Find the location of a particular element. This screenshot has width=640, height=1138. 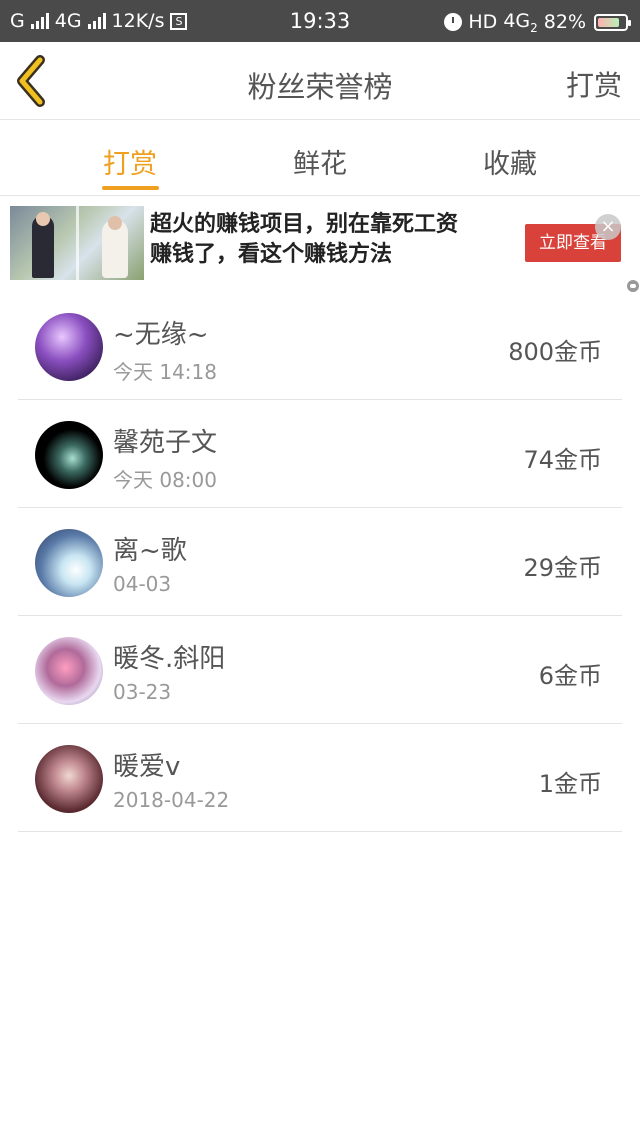

tab-bar: 打赏 鲜花 收藏 is located at coordinates (320, 158).